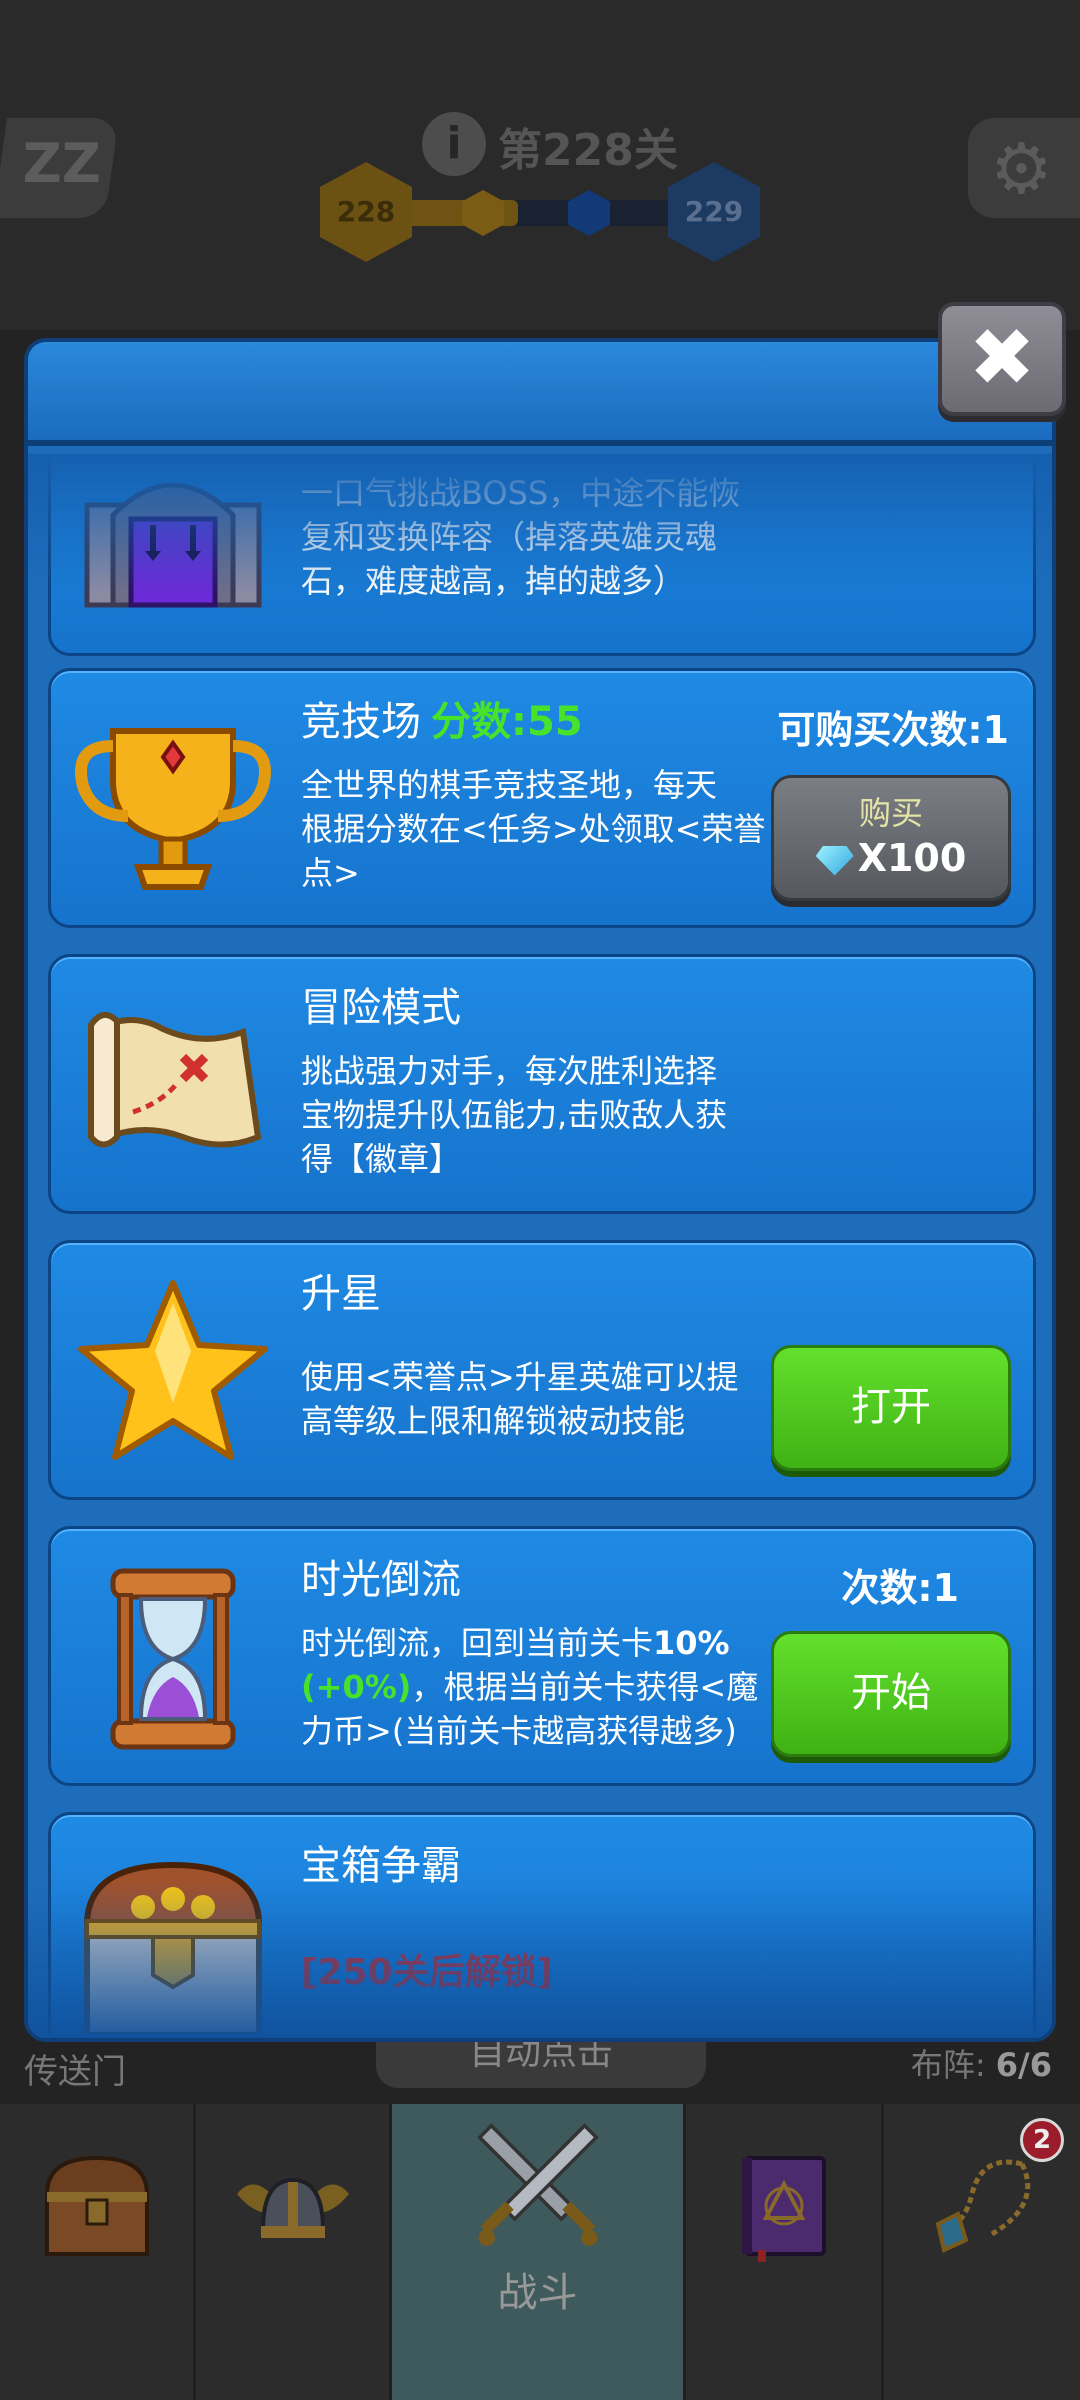 The width and height of the screenshot is (1080, 2400). I want to click on trophy-icon, so click(173, 809).